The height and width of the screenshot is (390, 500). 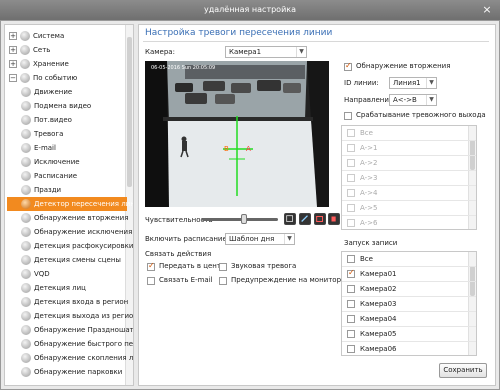 What do you see at coordinates (413, 100) in the screenshot?
I see `direction-select: A<->B ▼` at bounding box center [413, 100].